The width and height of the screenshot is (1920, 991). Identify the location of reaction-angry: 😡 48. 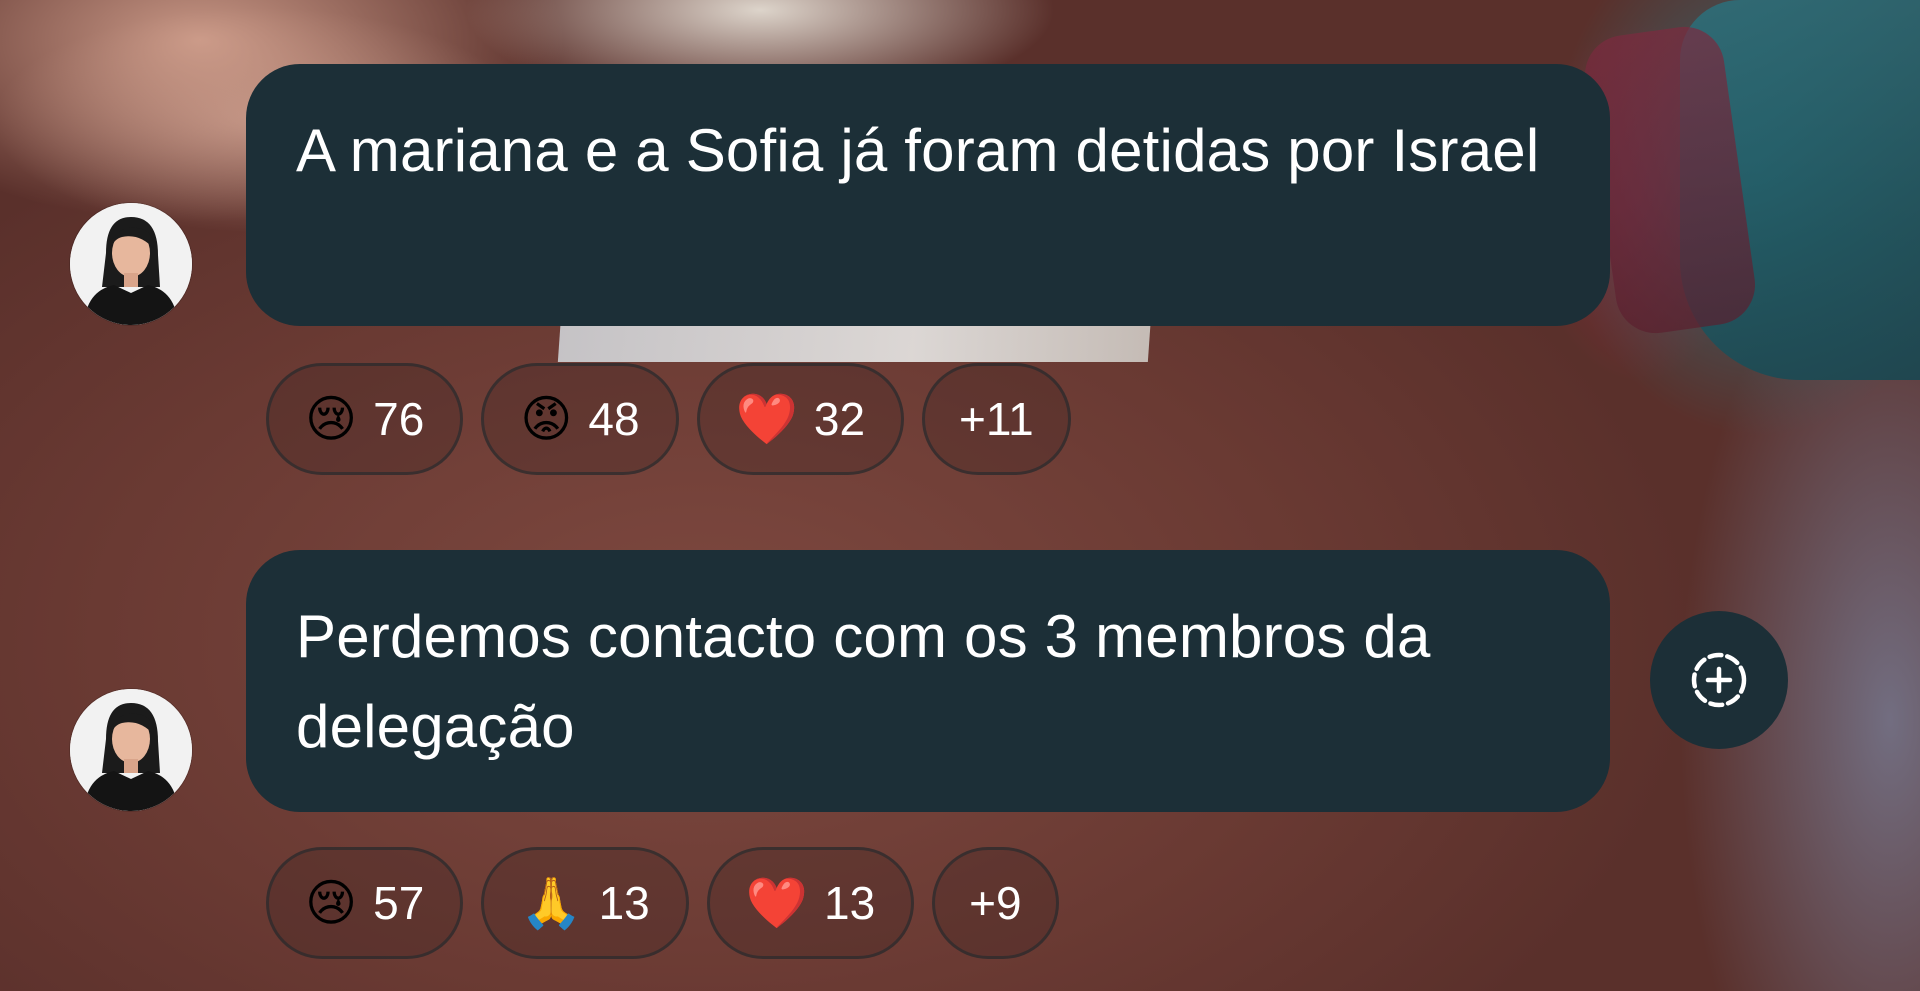
(580, 419).